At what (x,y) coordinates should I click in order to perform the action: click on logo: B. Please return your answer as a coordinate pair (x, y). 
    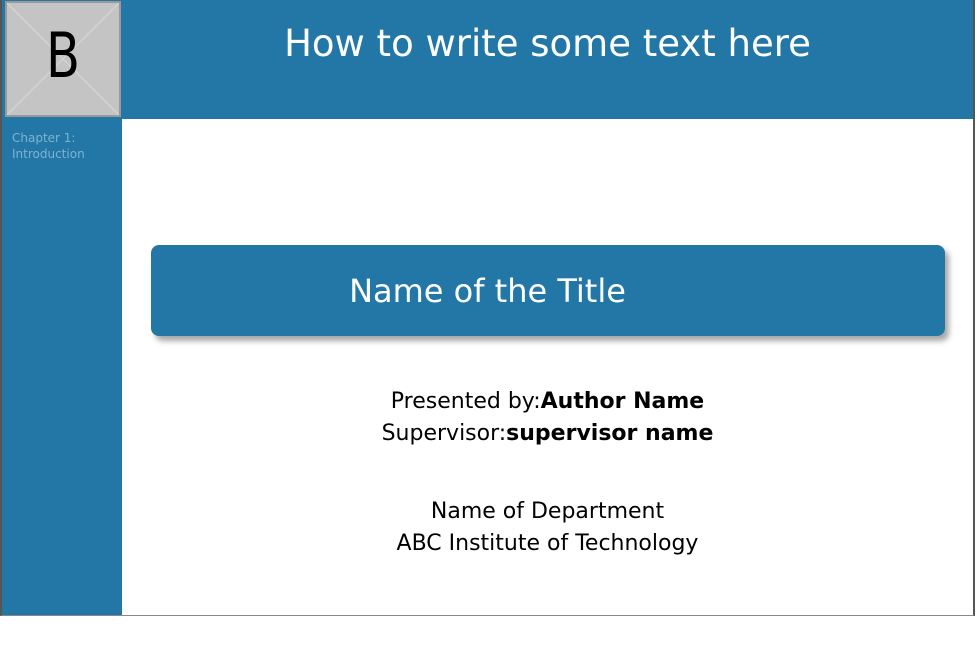
    Looking at the image, I should click on (63, 59).